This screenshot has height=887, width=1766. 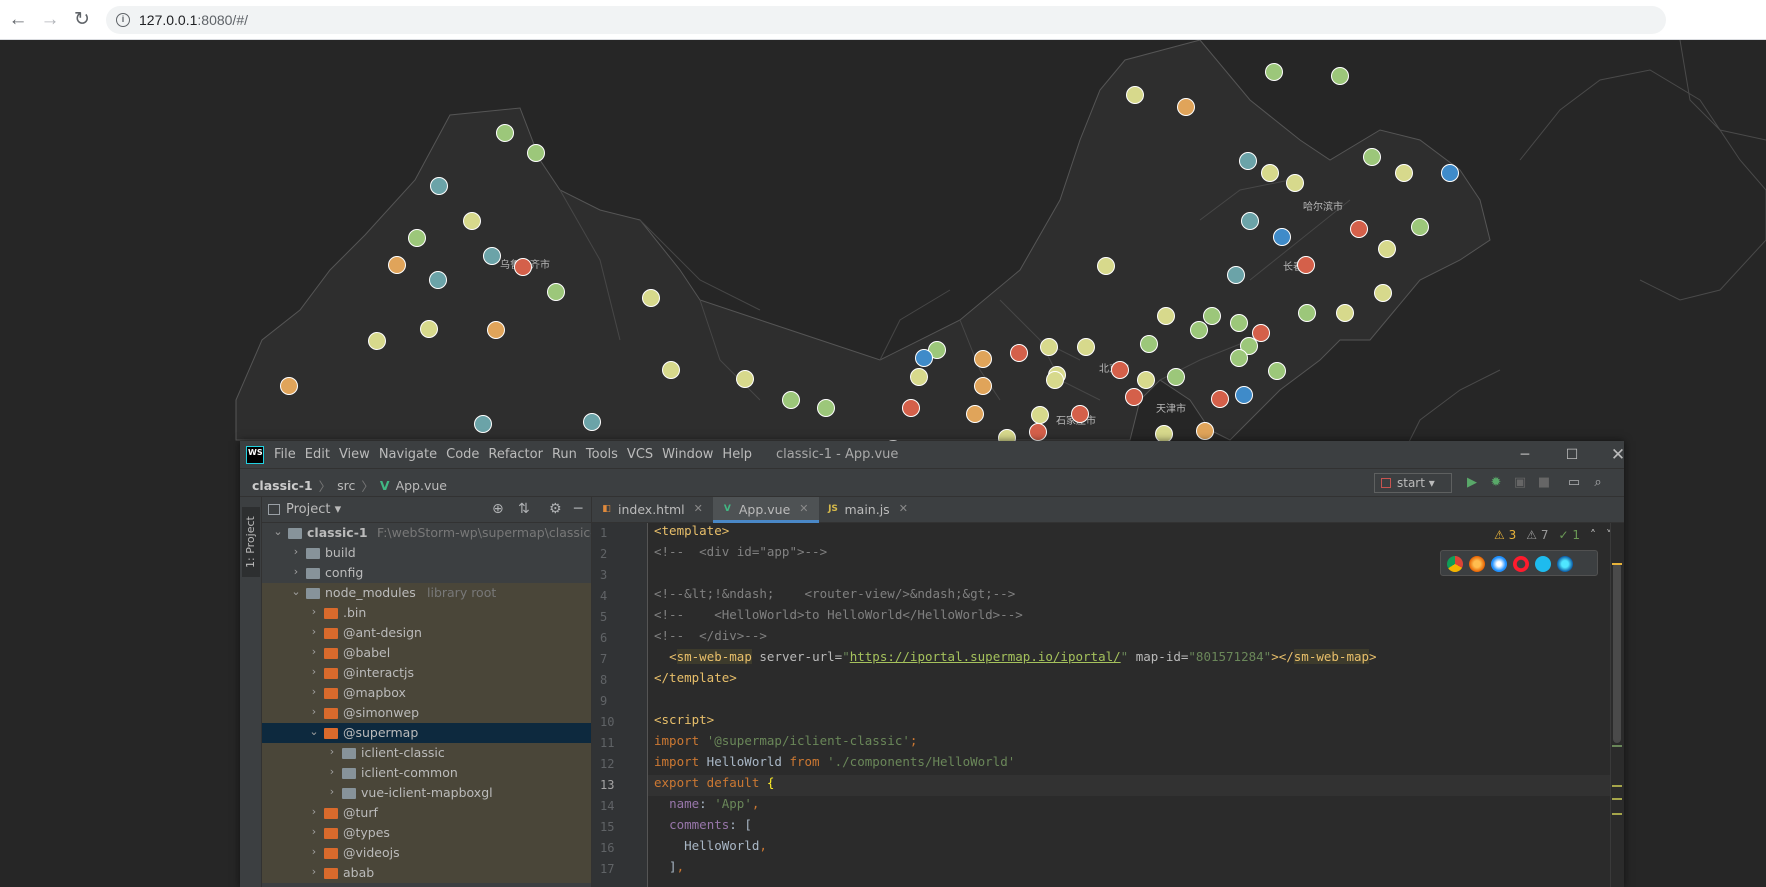 What do you see at coordinates (1569, 535) in the screenshot?
I see `typo-count: ✓ 1` at bounding box center [1569, 535].